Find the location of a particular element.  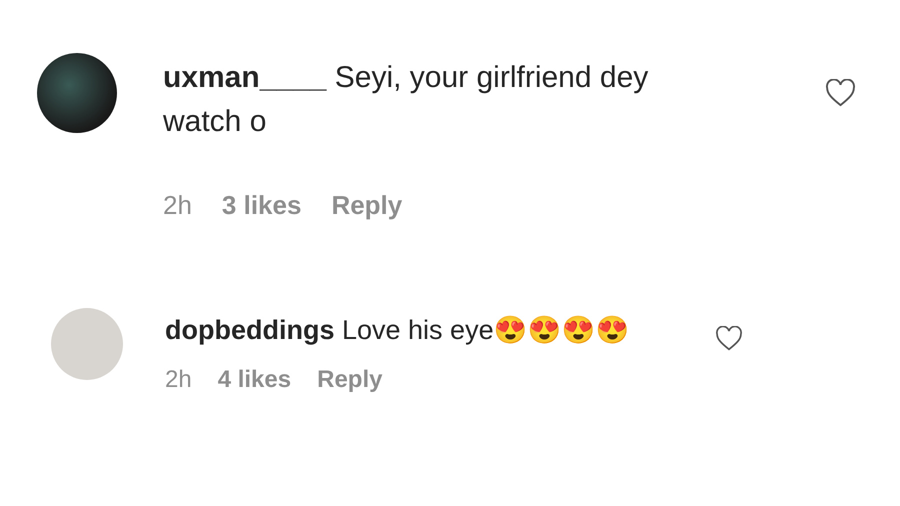

likes-count-link: 4 likes is located at coordinates (255, 380).